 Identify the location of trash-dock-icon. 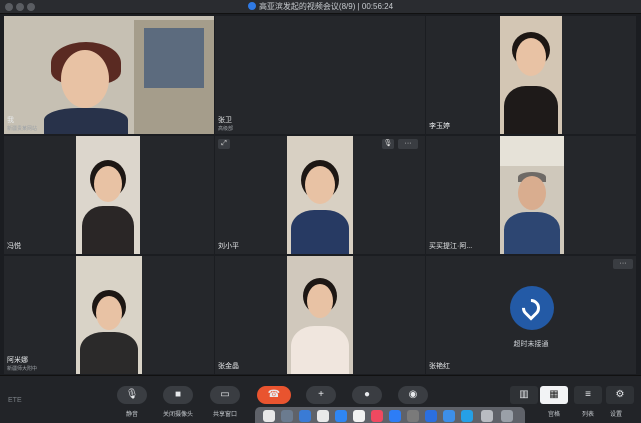
(507, 416).